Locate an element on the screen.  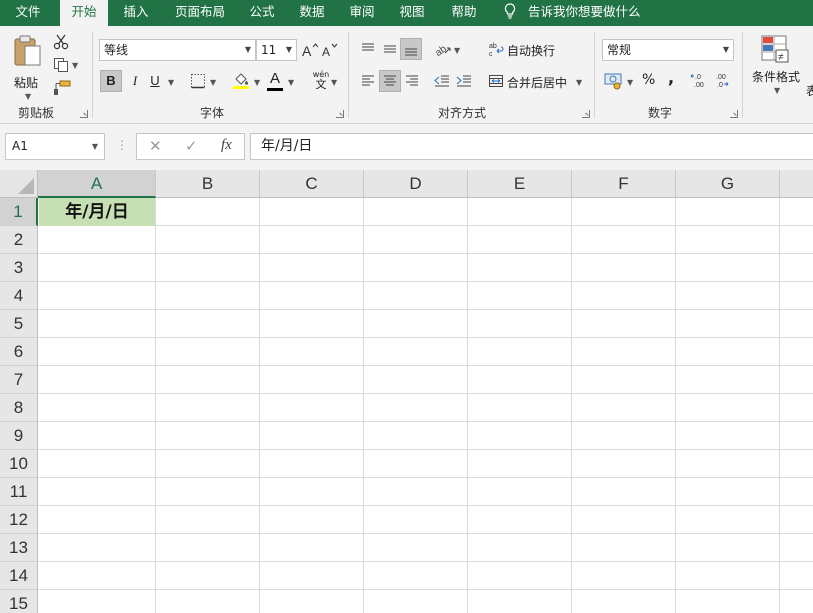
borders-dropdown-arrow: ▼ is located at coordinates (213, 82).